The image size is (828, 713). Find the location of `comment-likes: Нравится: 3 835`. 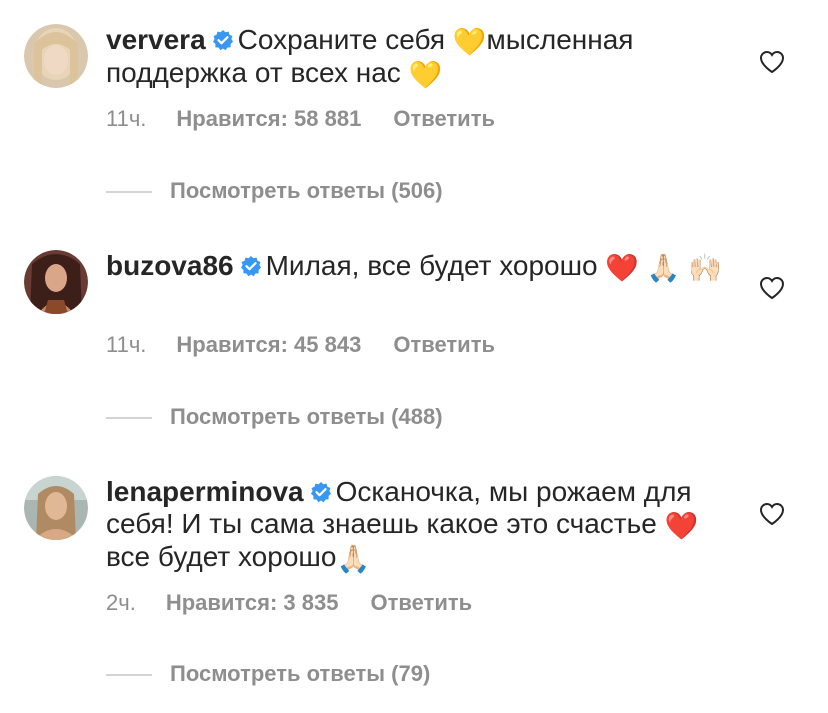

comment-likes: Нравится: 3 835 is located at coordinates (252, 602).